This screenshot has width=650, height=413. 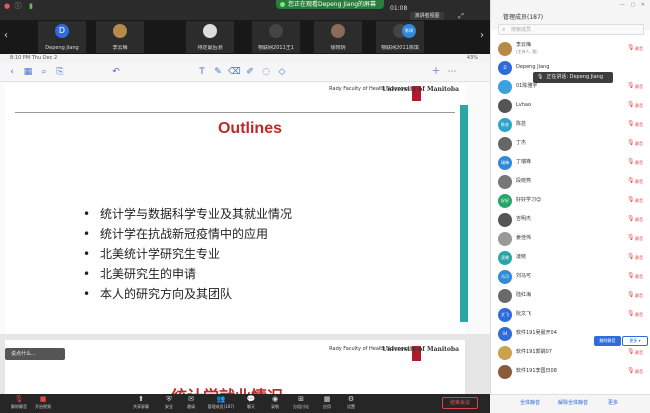 I want to click on video-tile: 李云梅, so click(x=120, y=37).